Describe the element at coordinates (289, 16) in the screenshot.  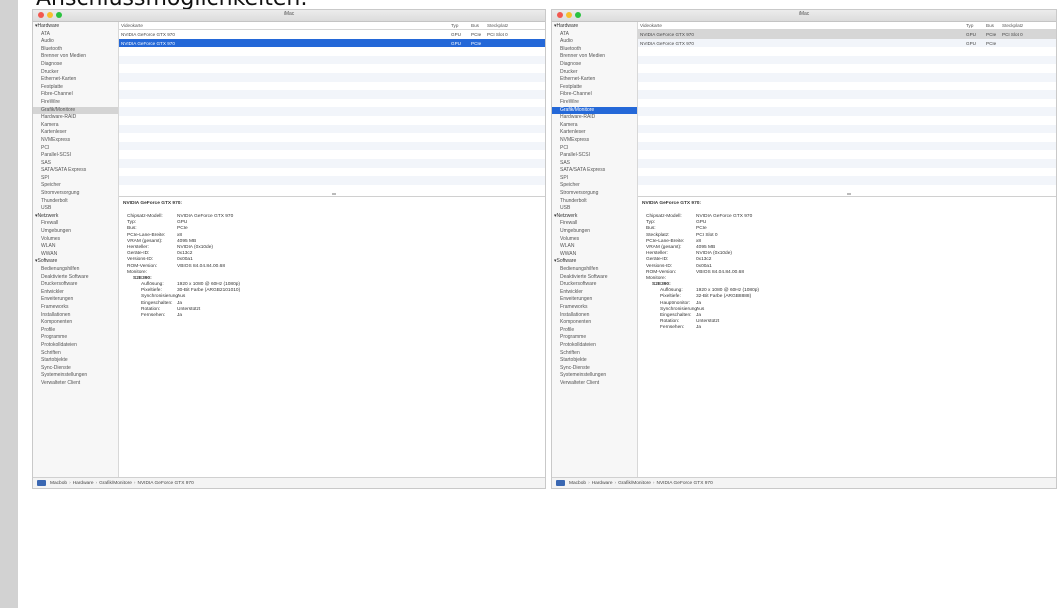
I see `window-titlebar: iMac` at that location.